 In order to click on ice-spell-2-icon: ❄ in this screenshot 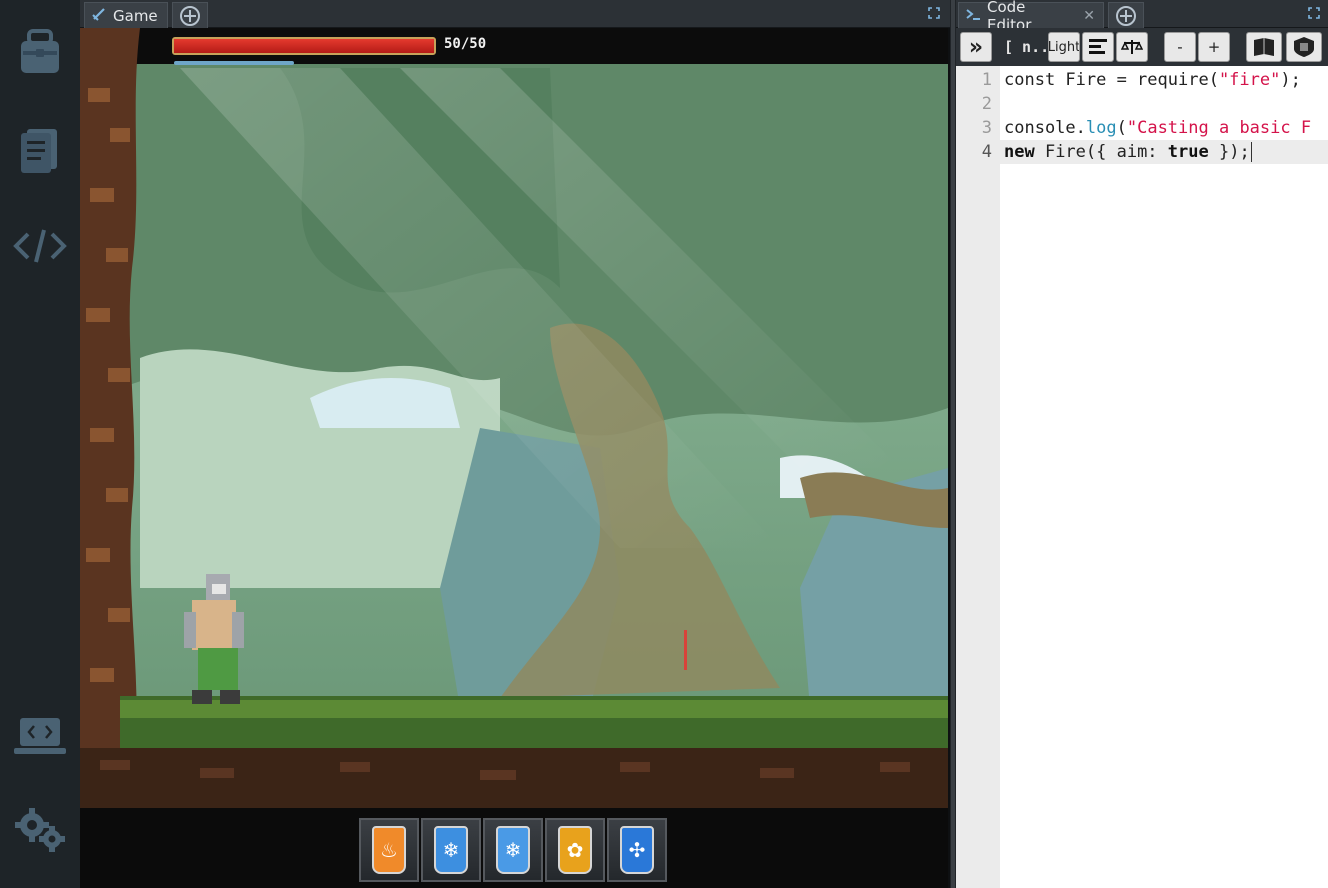, I will do `click(513, 850)`.